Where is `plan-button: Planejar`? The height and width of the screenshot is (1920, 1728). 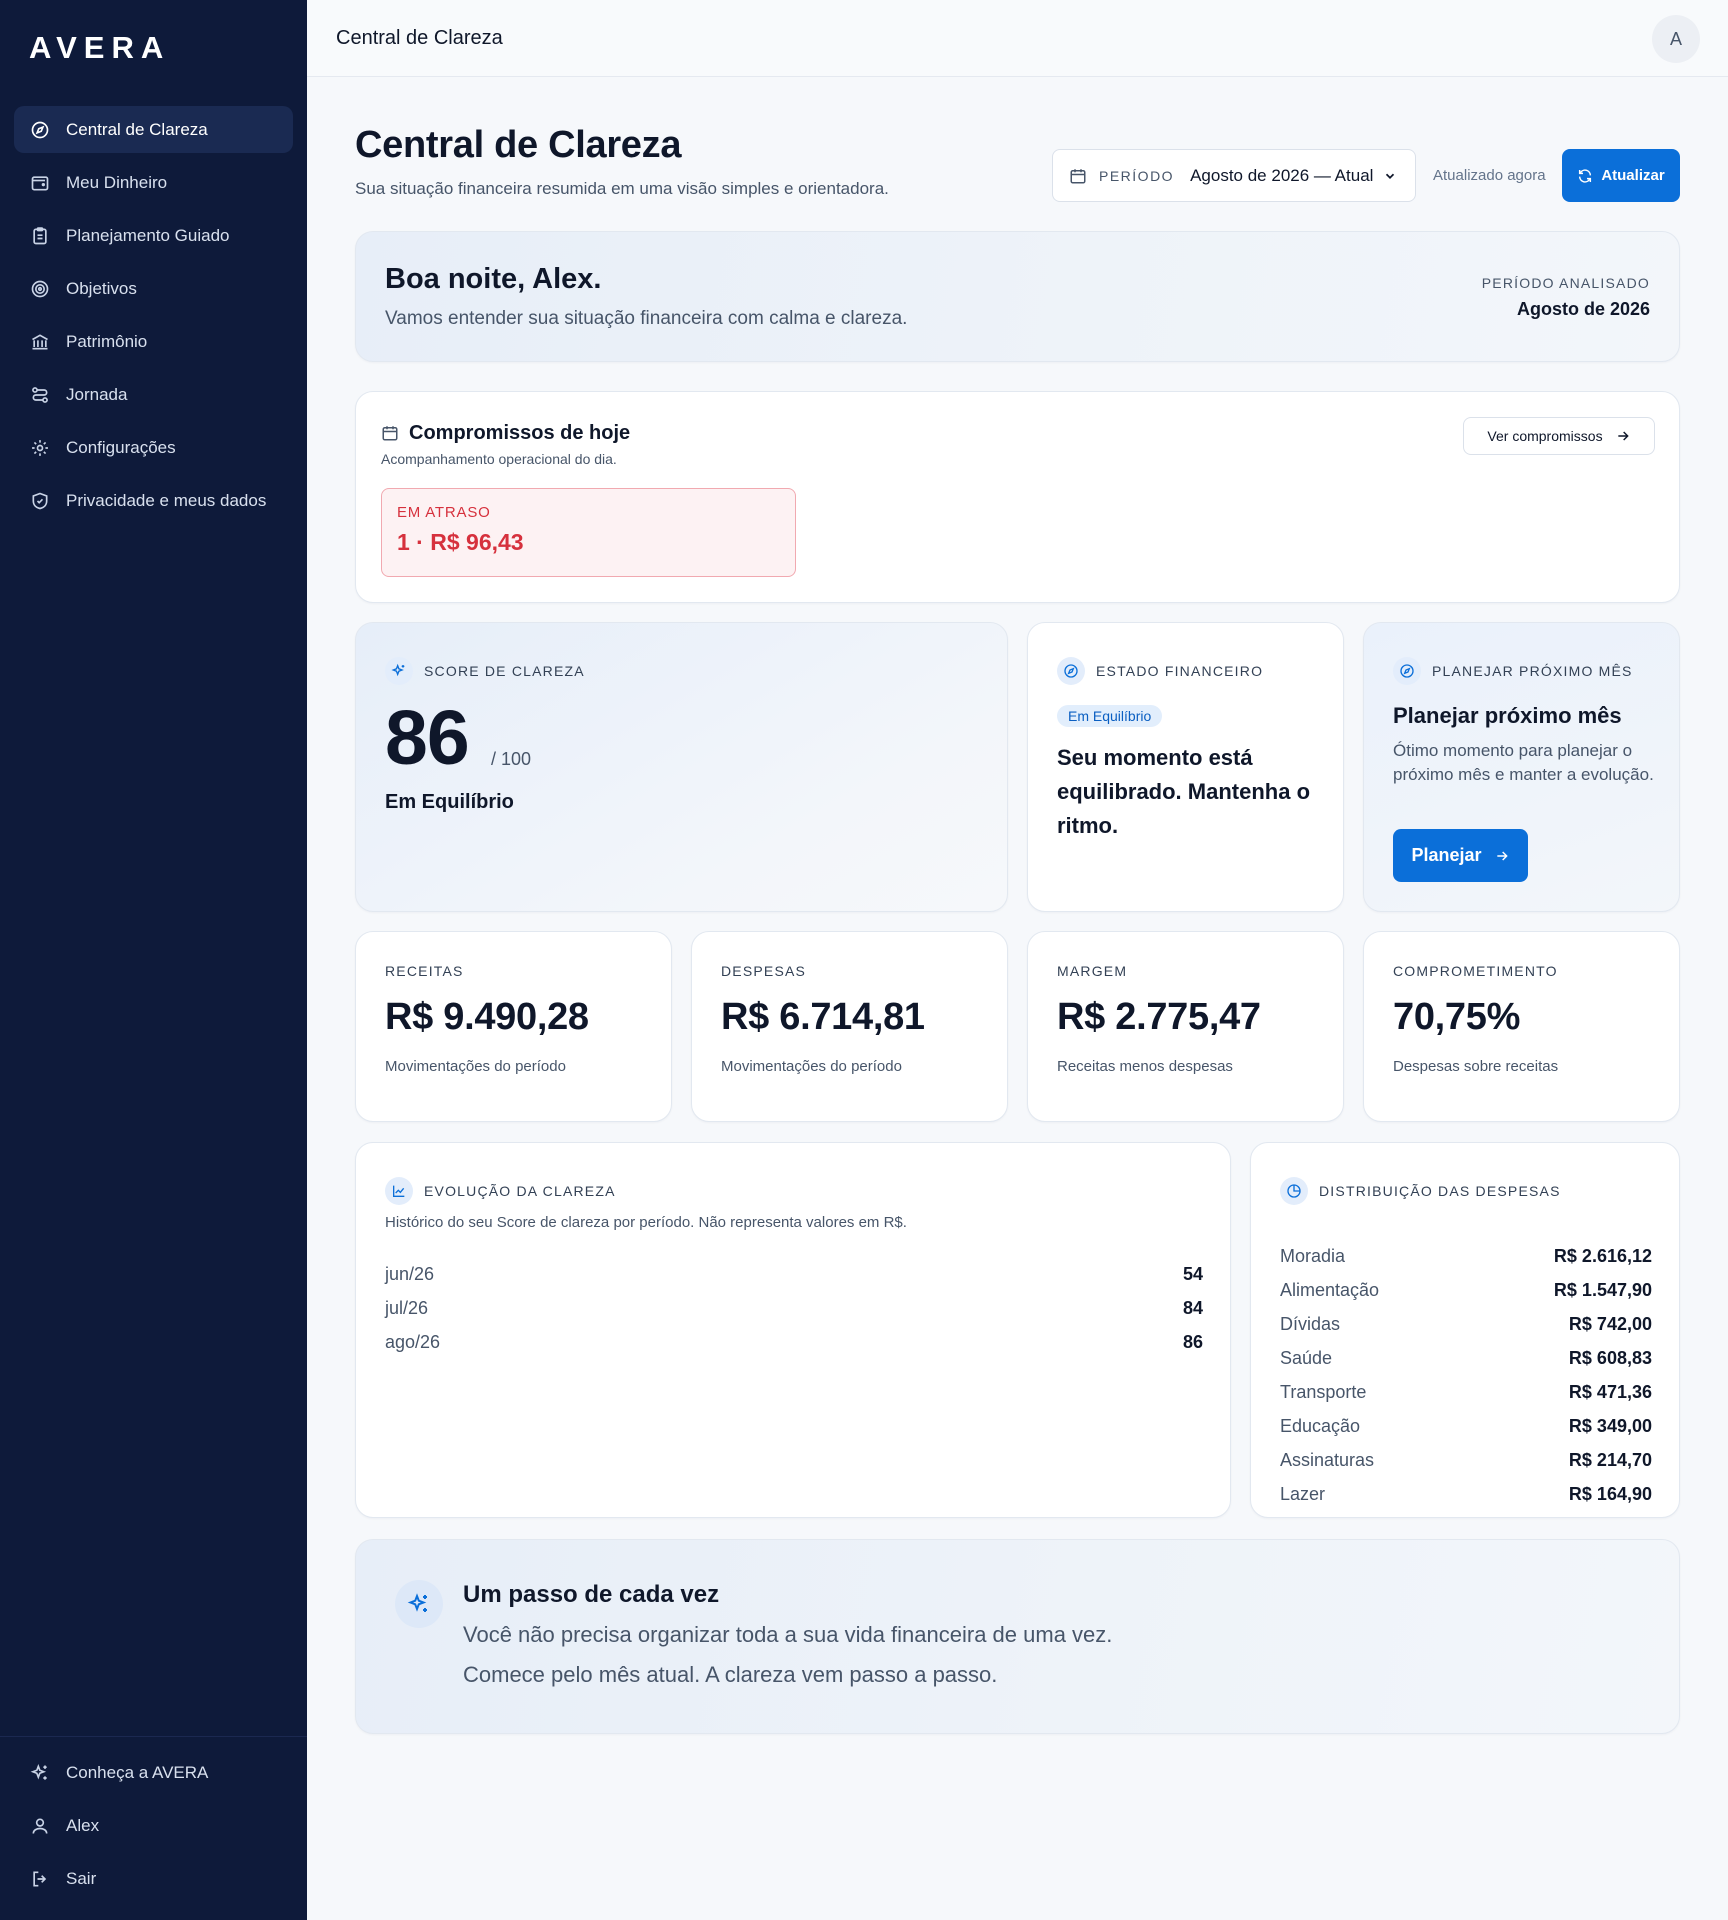
plan-button: Planejar is located at coordinates (1460, 855).